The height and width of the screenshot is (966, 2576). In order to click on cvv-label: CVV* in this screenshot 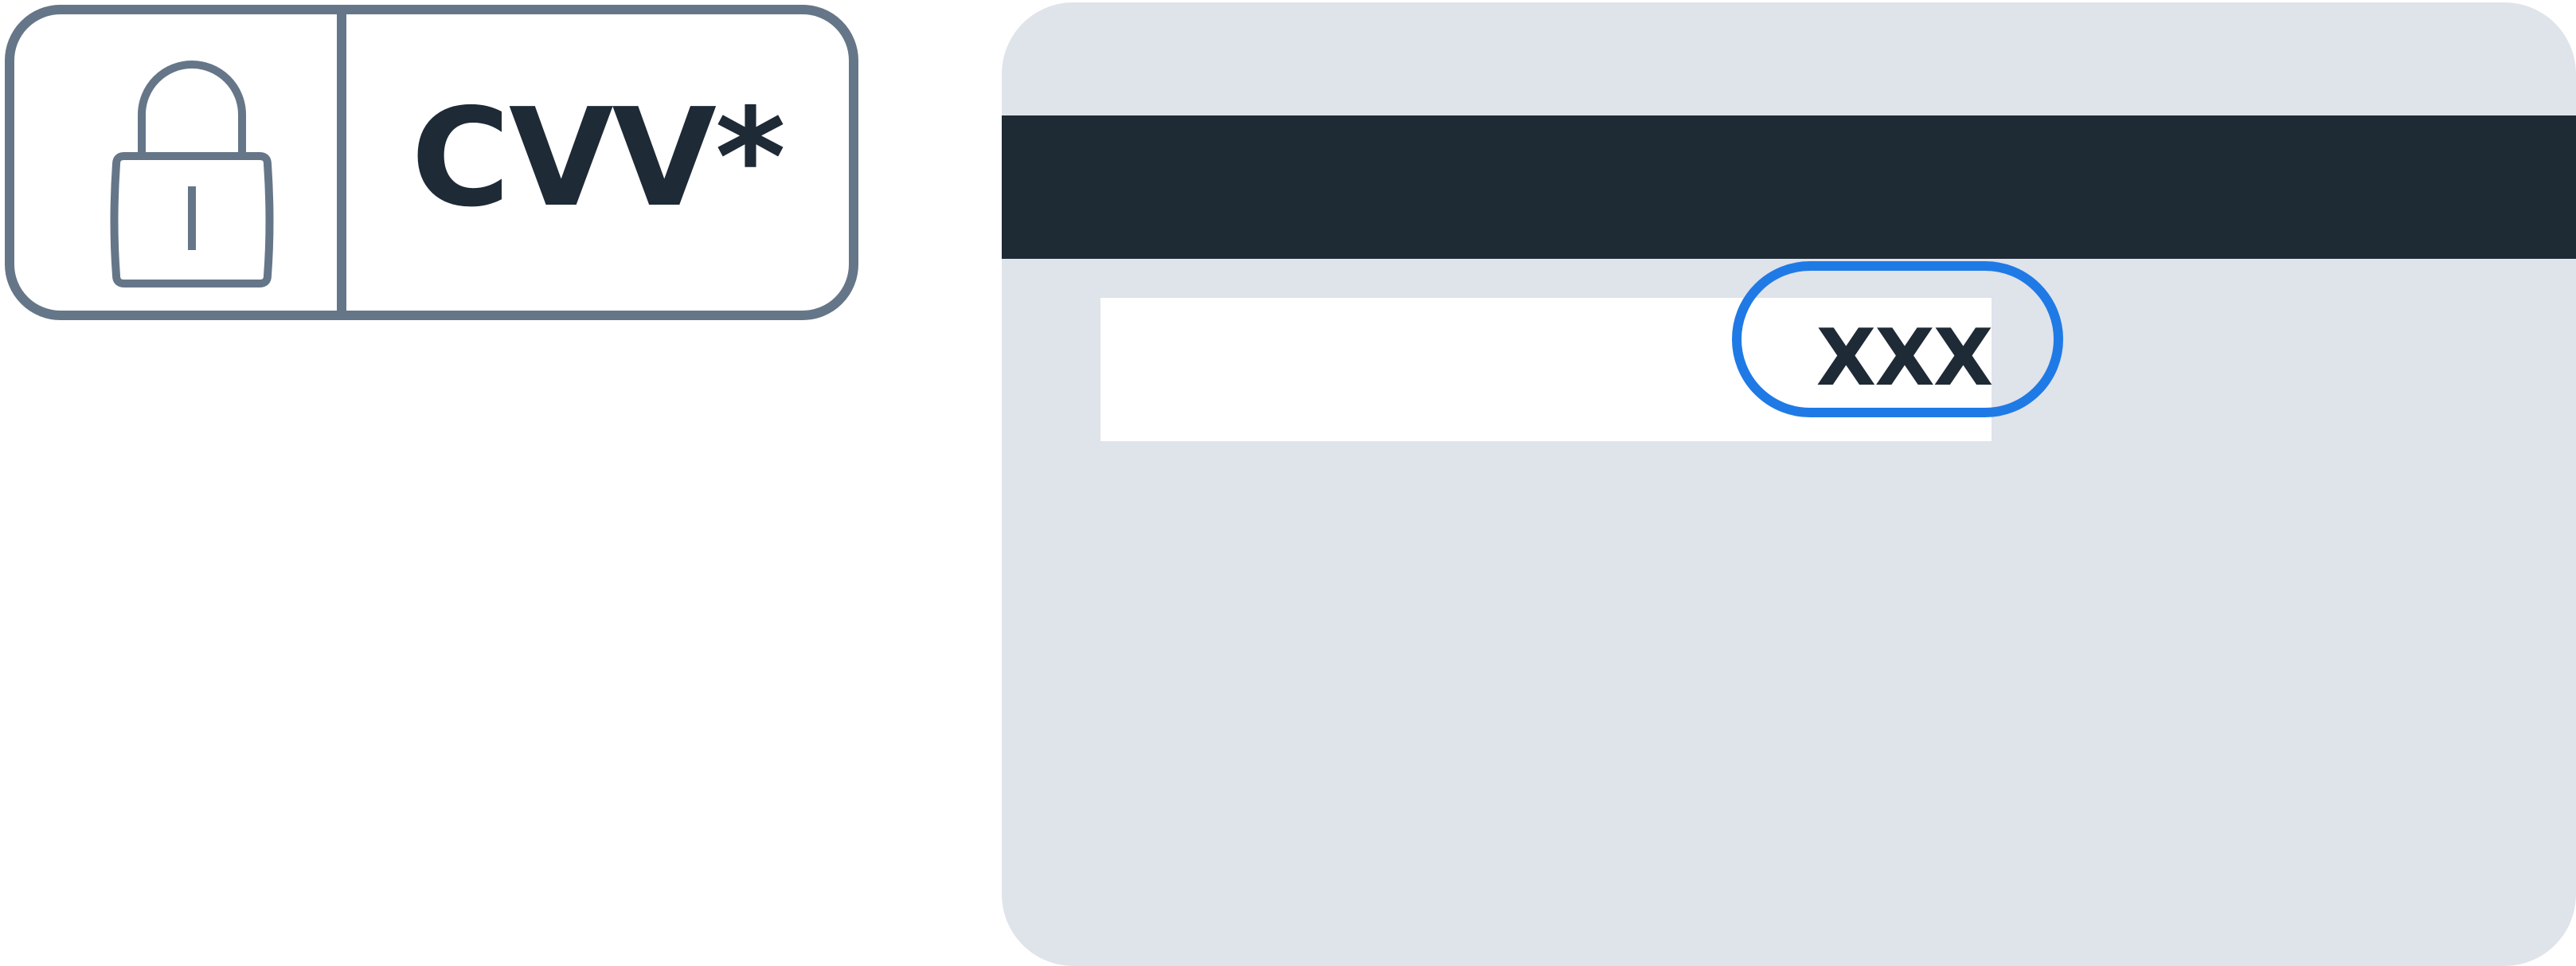, I will do `click(598, 158)`.